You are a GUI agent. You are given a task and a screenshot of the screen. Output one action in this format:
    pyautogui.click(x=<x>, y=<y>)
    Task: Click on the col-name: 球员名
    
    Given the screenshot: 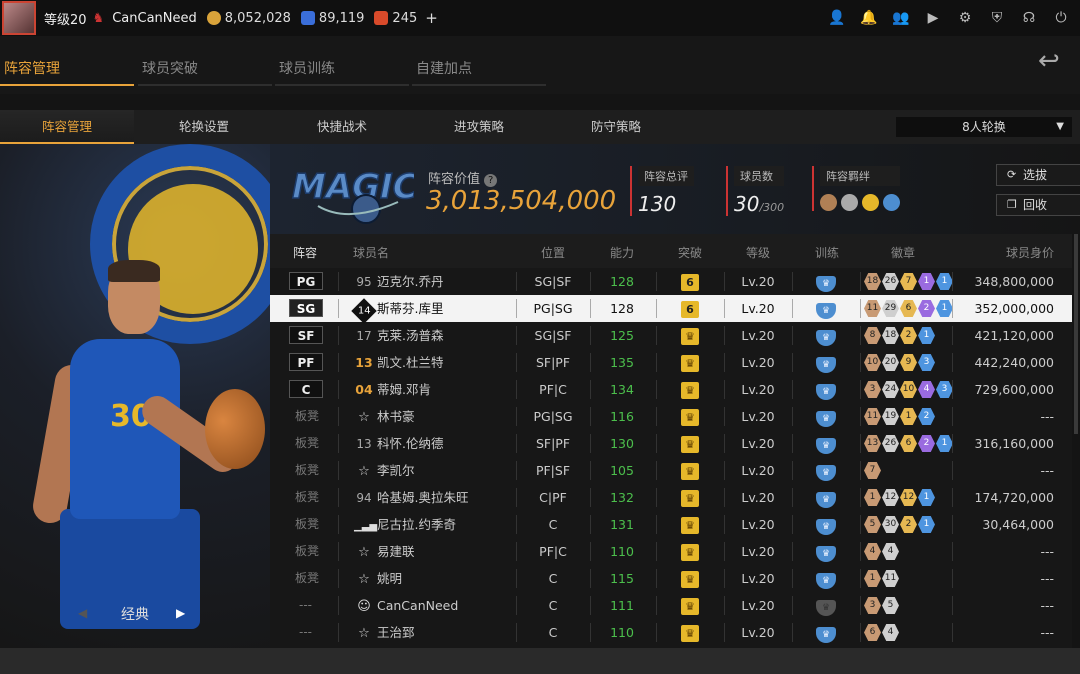 What is the action you would take?
    pyautogui.click(x=371, y=252)
    